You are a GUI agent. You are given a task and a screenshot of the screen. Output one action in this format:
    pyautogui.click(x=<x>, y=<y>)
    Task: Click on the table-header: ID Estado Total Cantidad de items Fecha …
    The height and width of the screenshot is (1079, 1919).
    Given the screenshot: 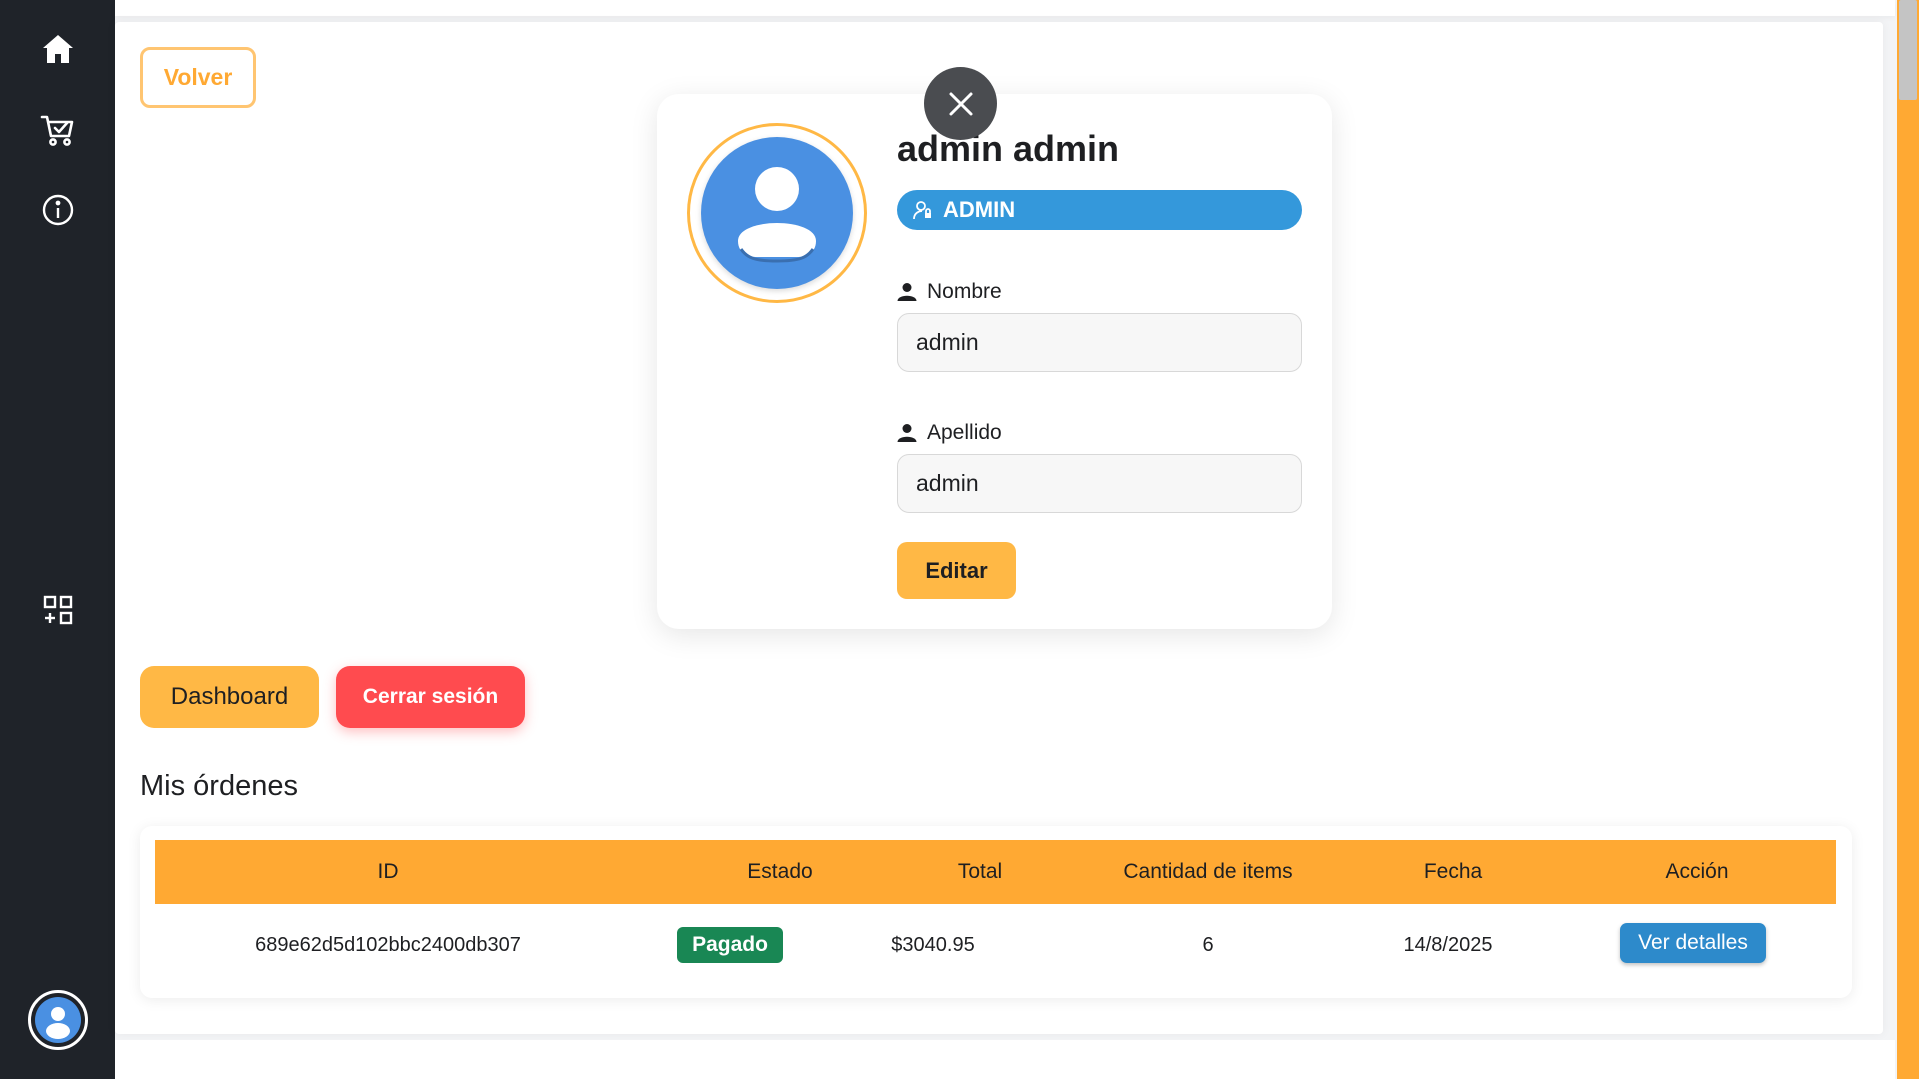 What is the action you would take?
    pyautogui.click(x=995, y=872)
    